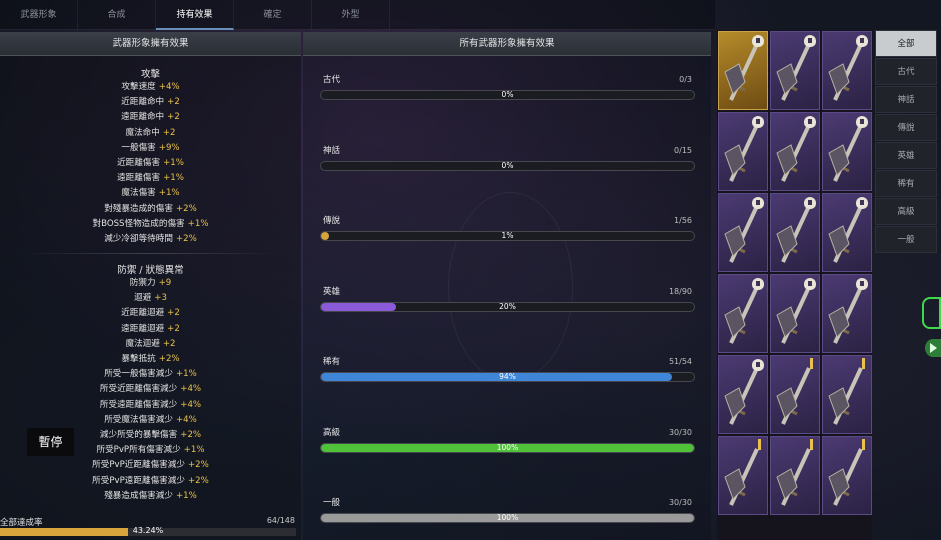 The width and height of the screenshot is (941, 540). What do you see at coordinates (280, 520) in the screenshot?
I see `total-completion-count: 64/148` at bounding box center [280, 520].